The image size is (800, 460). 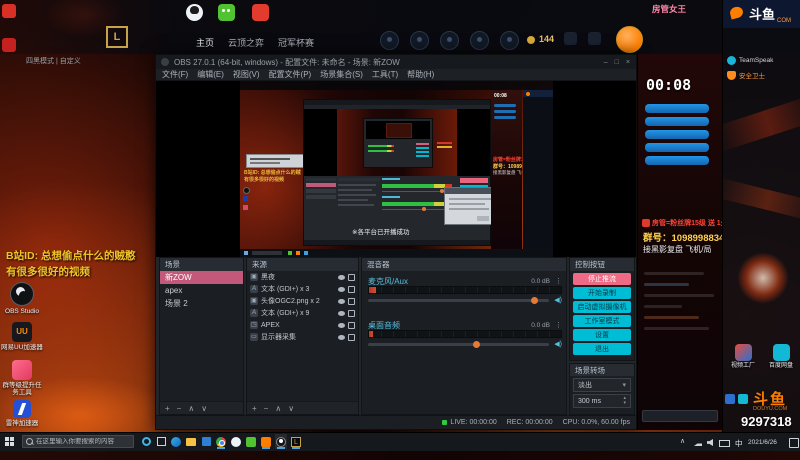 What do you see at coordinates (302, 313) in the screenshot?
I see `source-row: A 文本 (GDI+) x 9` at bounding box center [302, 313].